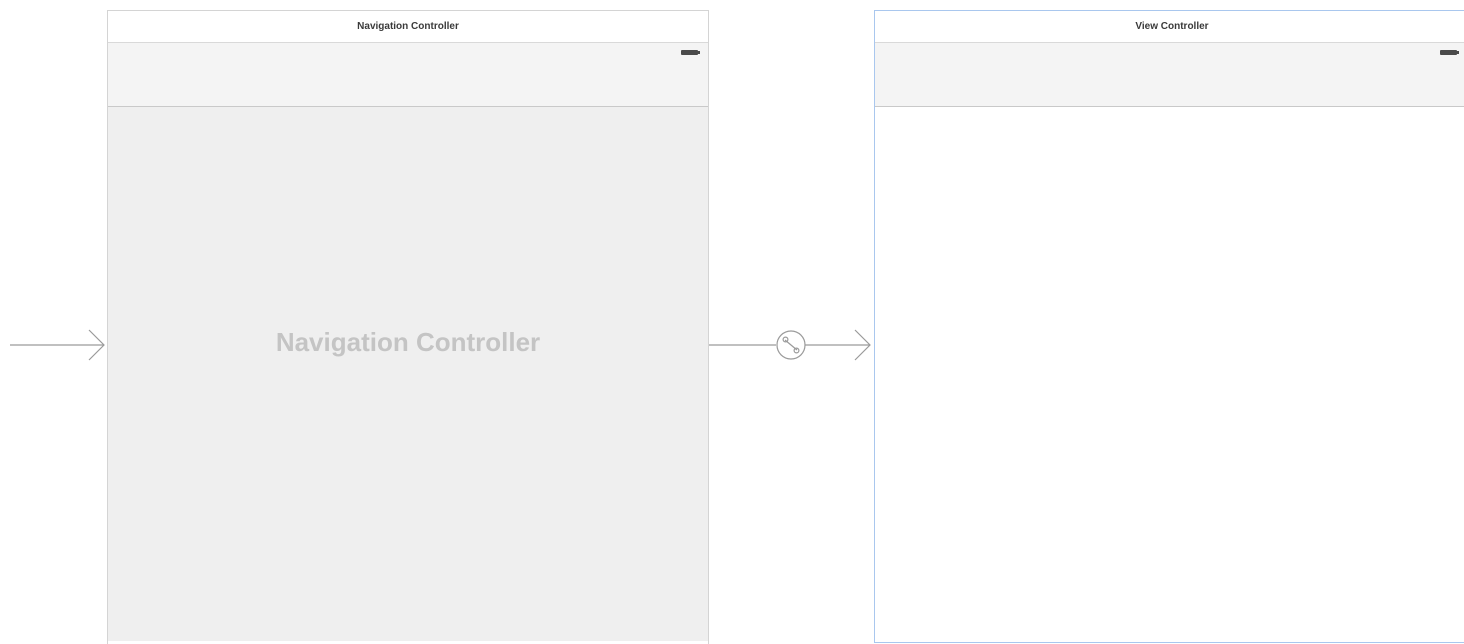 The height and width of the screenshot is (644, 1464). I want to click on scene-title-navigation-controller: Navigation Controller, so click(408, 27).